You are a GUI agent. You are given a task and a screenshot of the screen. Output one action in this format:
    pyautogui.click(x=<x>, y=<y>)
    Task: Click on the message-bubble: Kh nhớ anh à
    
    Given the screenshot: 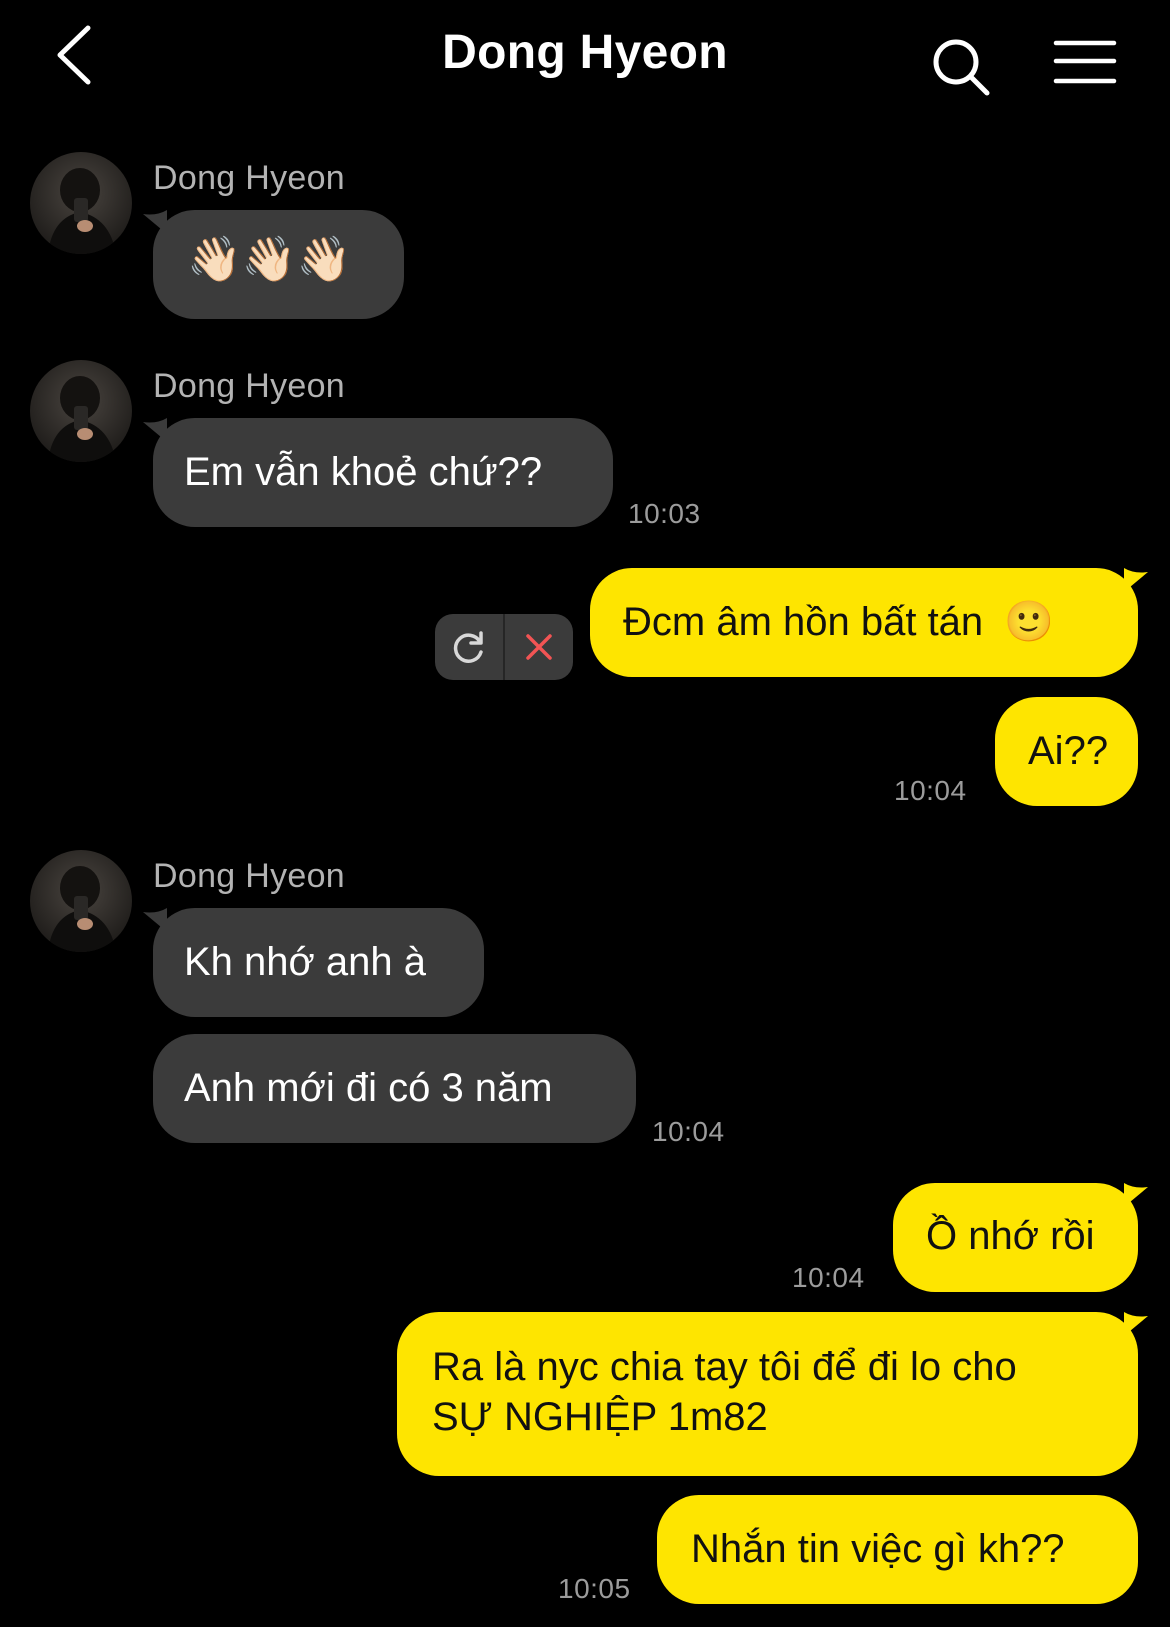 What is the action you would take?
    pyautogui.click(x=313, y=962)
    